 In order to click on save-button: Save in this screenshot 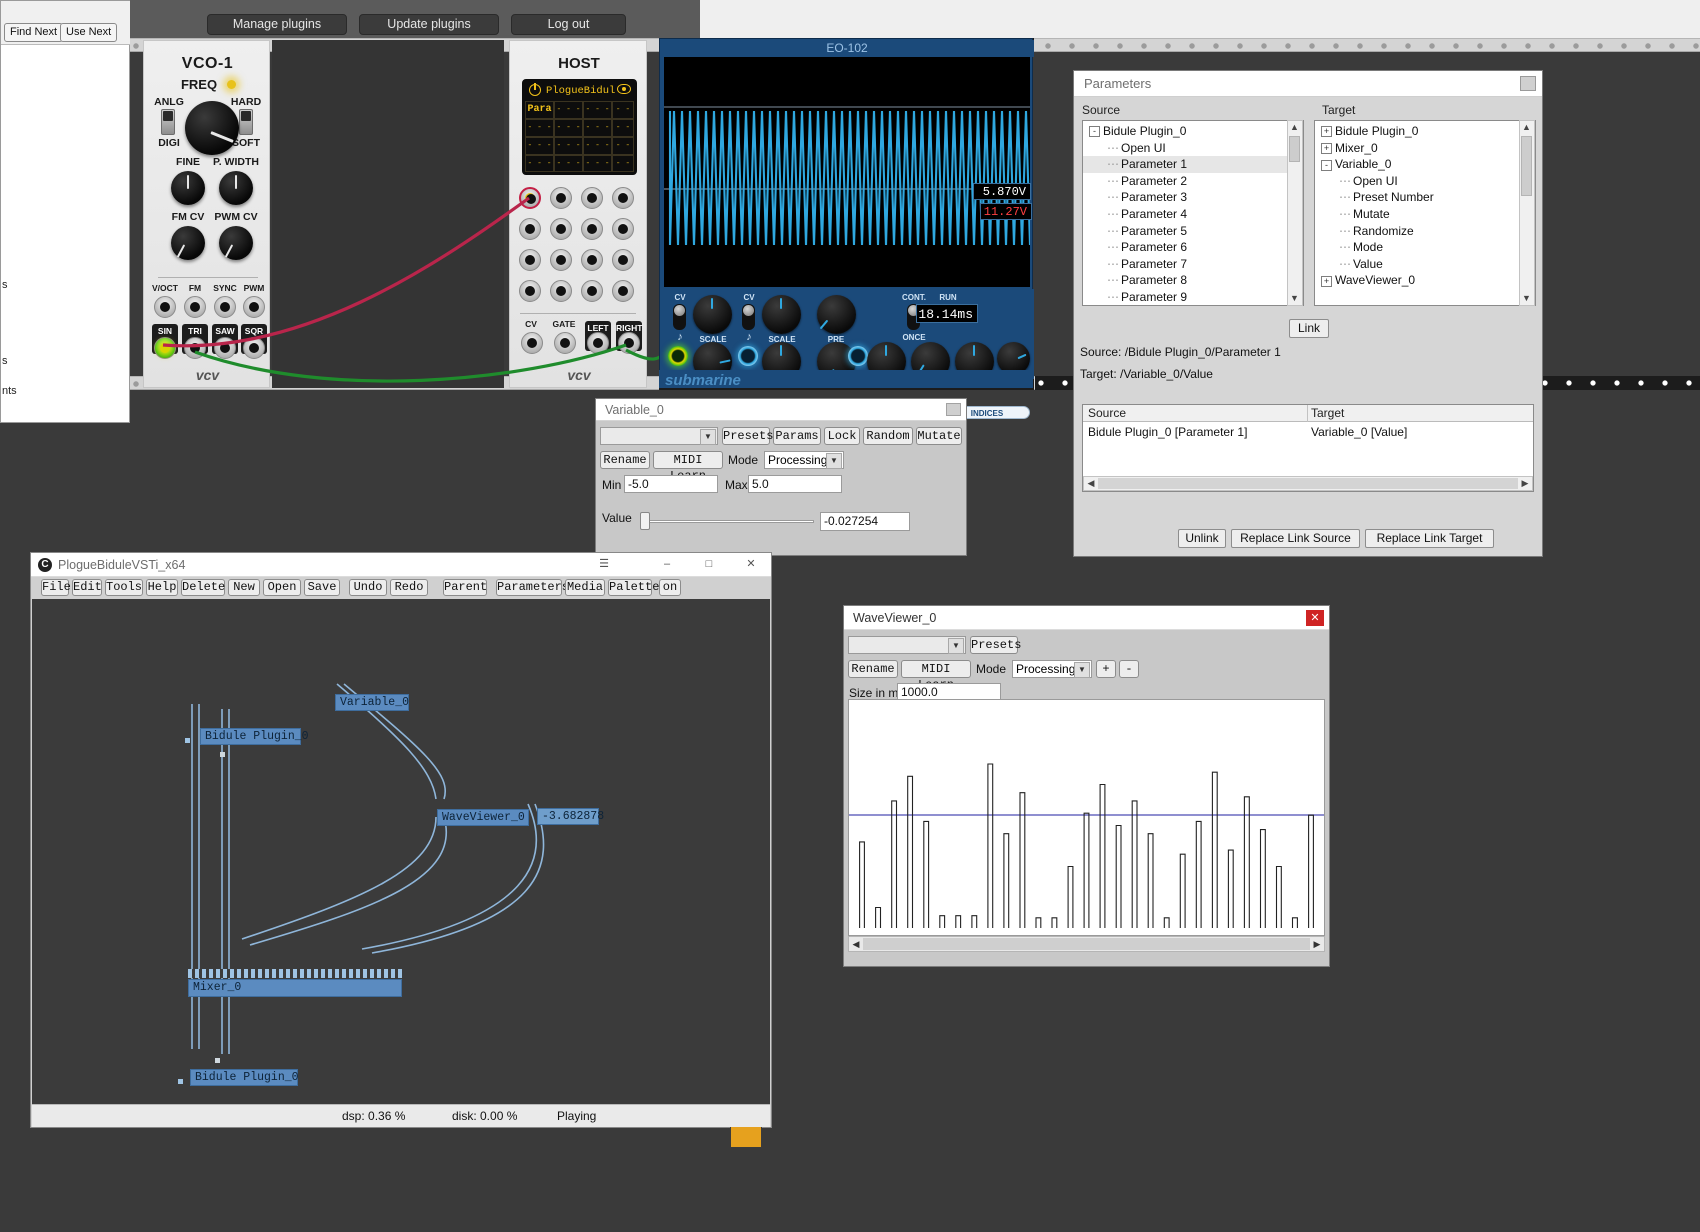, I will do `click(322, 587)`.